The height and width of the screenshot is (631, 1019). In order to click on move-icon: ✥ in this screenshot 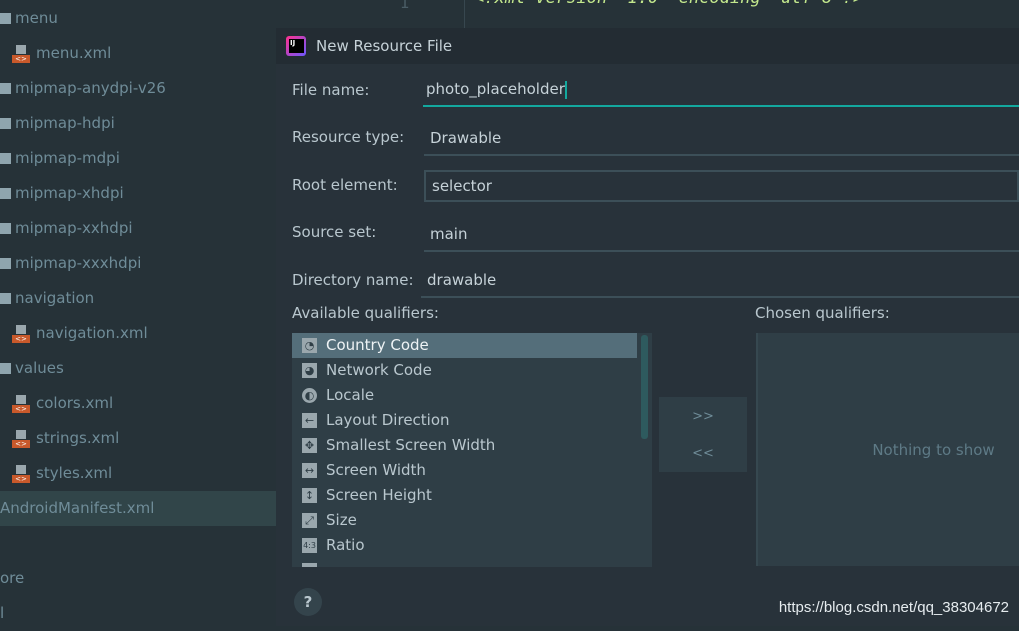, I will do `click(309, 445)`.